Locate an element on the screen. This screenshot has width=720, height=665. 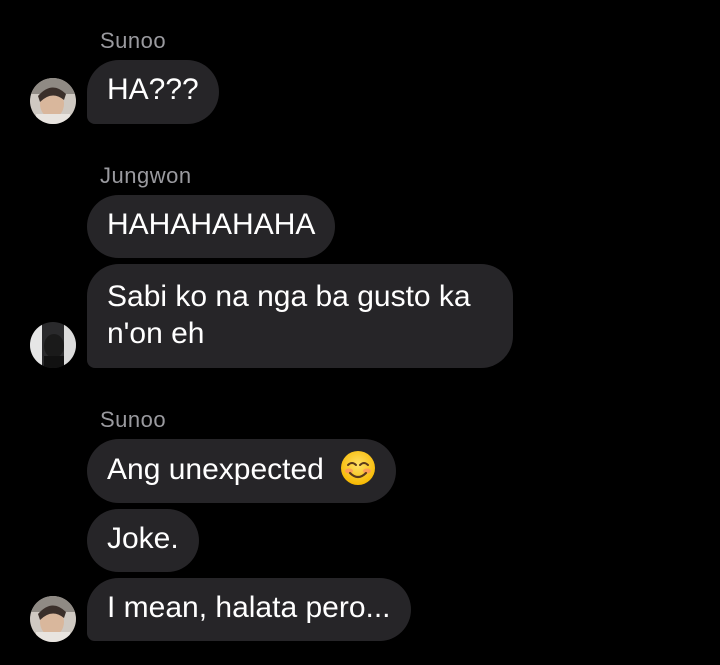
message-bubble: HA??? is located at coordinates (153, 92).